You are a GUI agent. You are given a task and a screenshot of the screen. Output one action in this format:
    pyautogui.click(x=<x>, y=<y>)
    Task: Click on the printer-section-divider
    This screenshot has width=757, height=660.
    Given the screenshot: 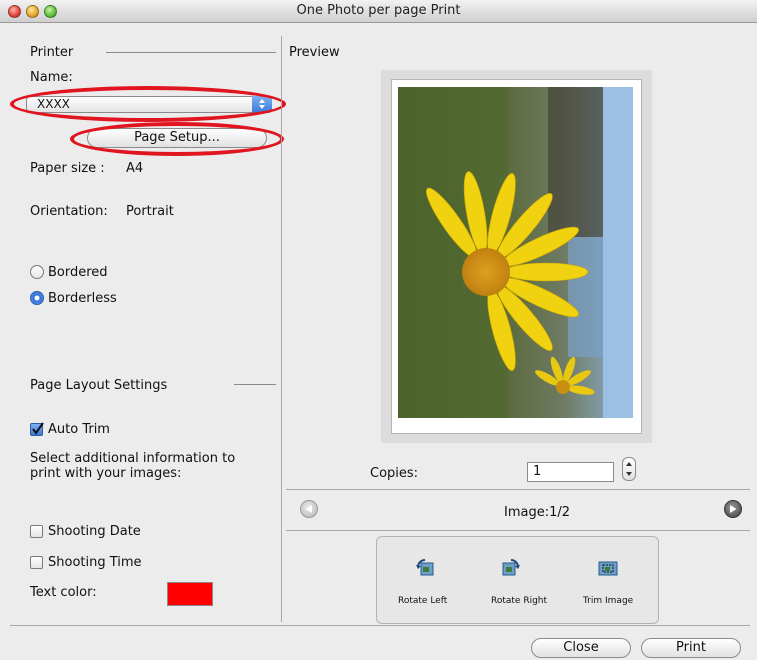 What is the action you would take?
    pyautogui.click(x=191, y=52)
    